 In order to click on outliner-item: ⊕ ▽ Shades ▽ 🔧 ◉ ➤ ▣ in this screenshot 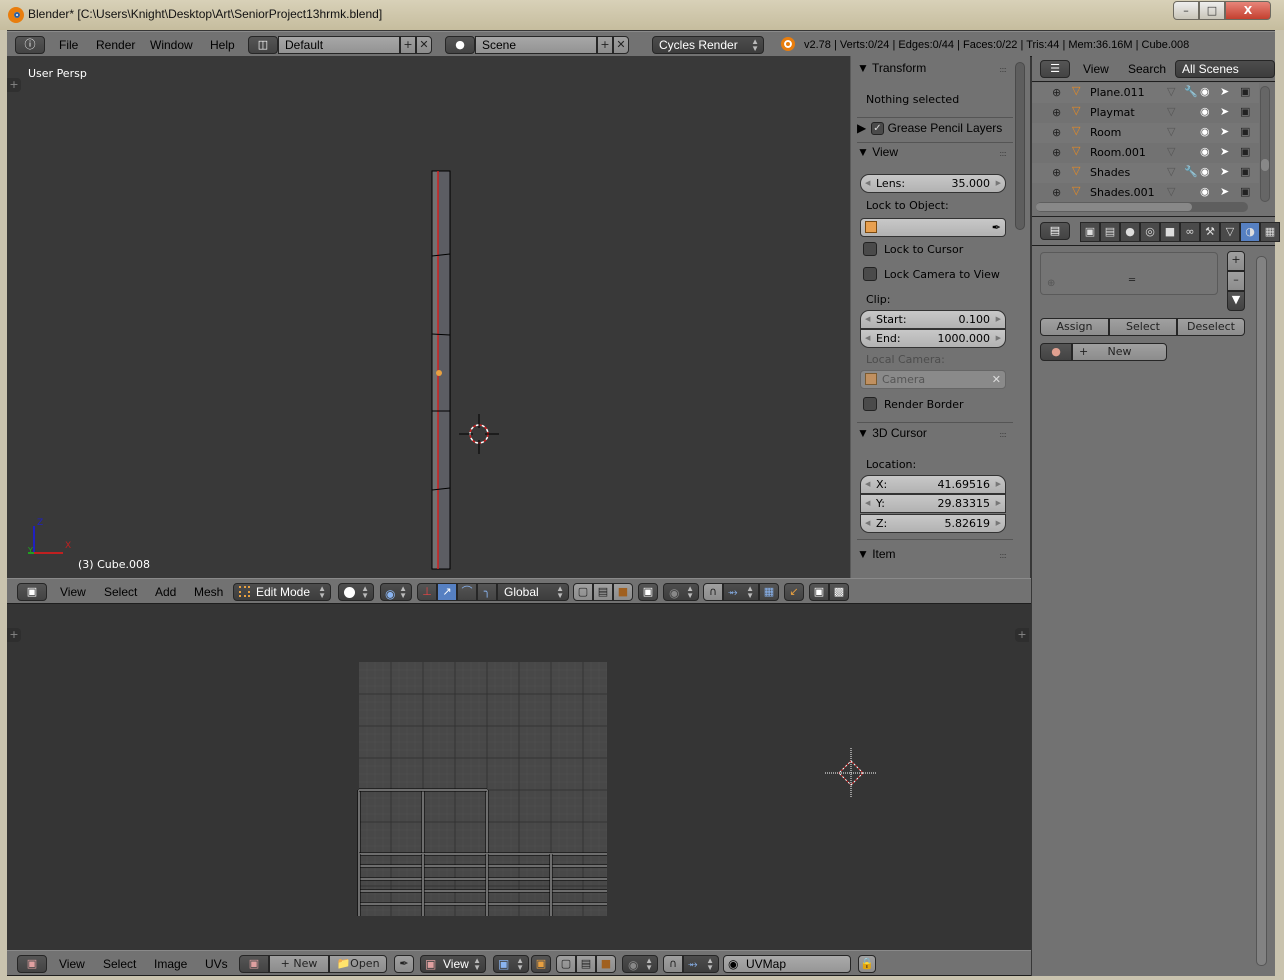, I will do `click(1145, 173)`.